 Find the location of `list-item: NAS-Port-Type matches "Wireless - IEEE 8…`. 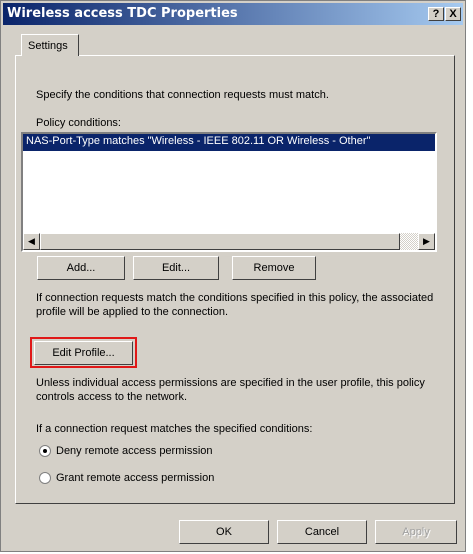

list-item: NAS-Port-Type matches "Wireless - IEEE 8… is located at coordinates (229, 142).